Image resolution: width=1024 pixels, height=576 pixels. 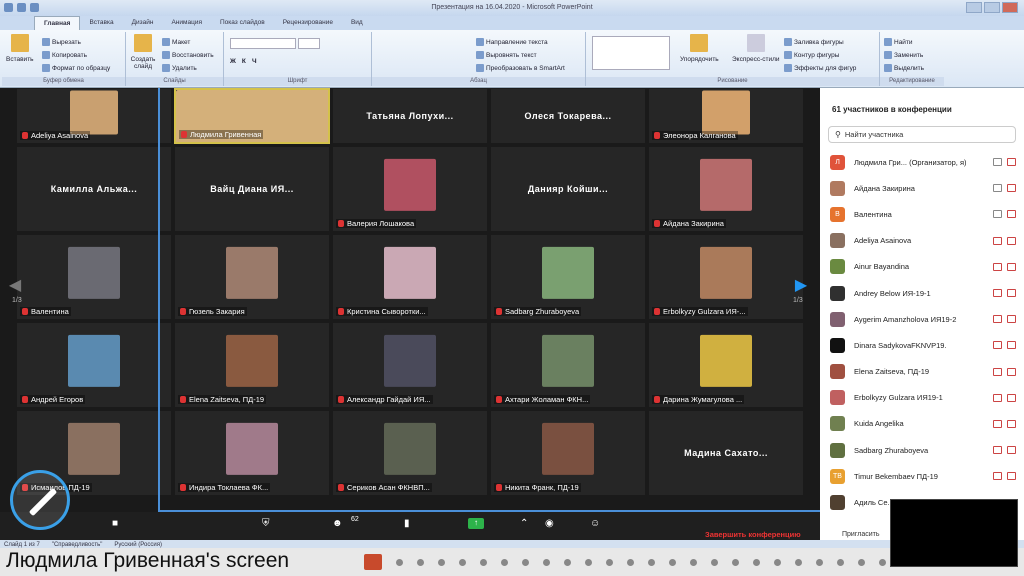 I want to click on participant-search-input: ⚲ Найти участника, so click(x=922, y=134).